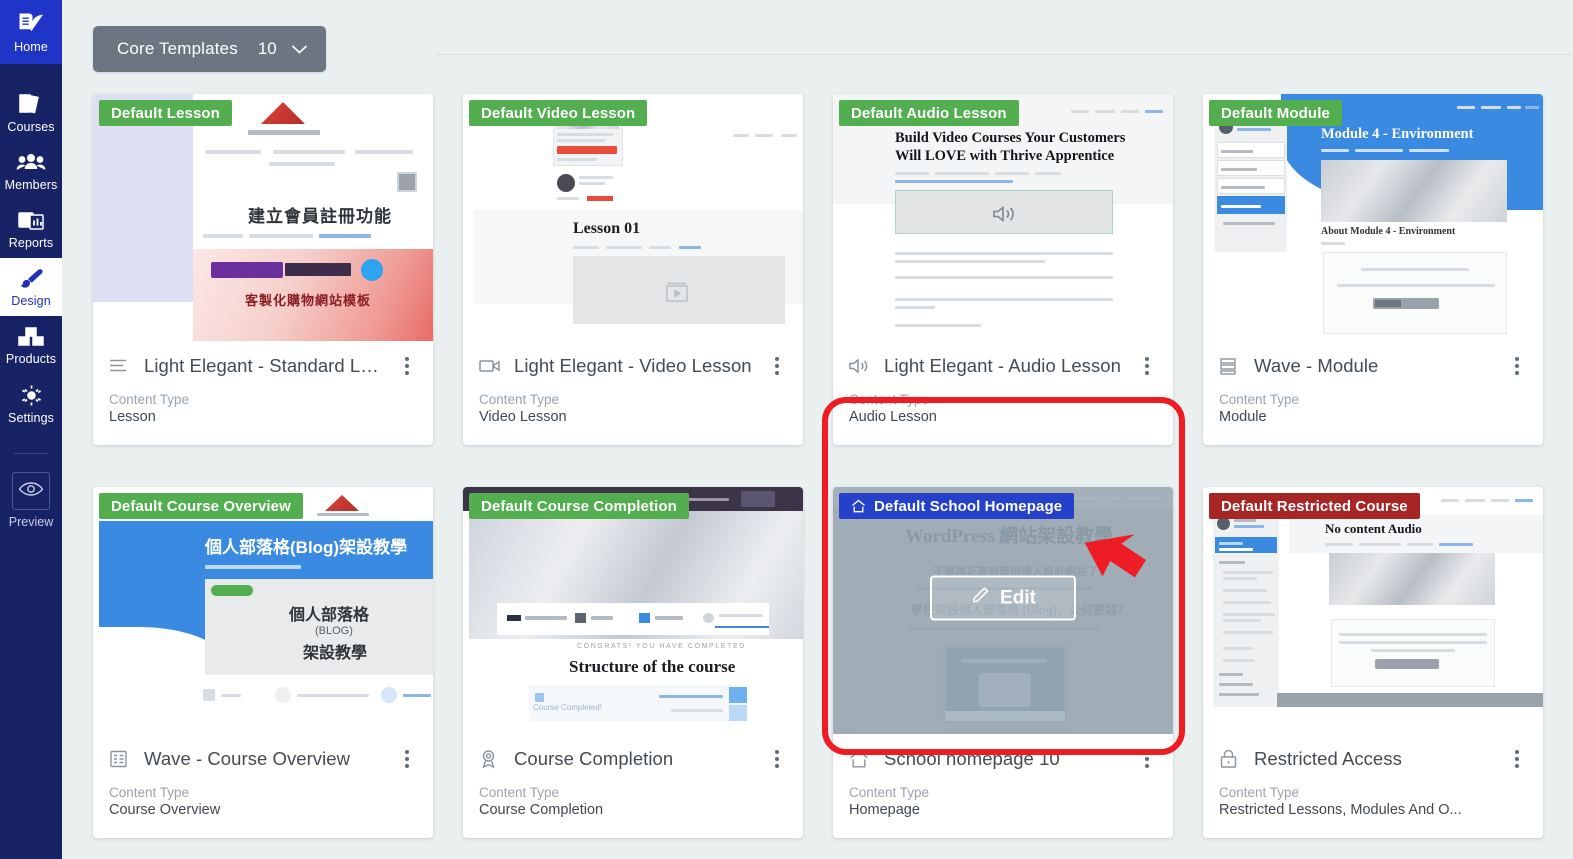 The height and width of the screenshot is (859, 1573). I want to click on play-frame-icon, so click(677, 294).